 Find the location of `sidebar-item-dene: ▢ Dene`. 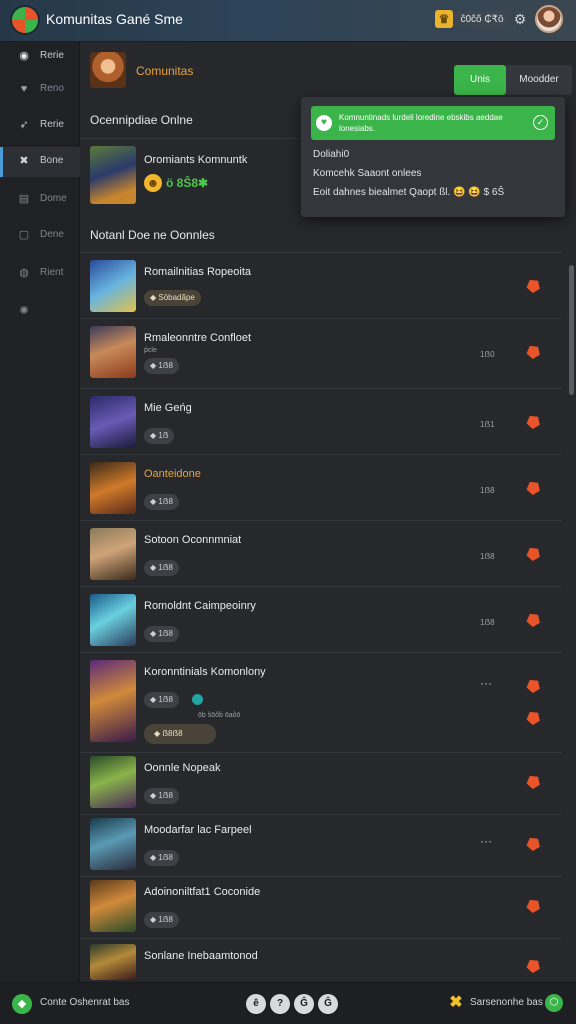

sidebar-item-dene: ▢ Dene is located at coordinates (40, 236).